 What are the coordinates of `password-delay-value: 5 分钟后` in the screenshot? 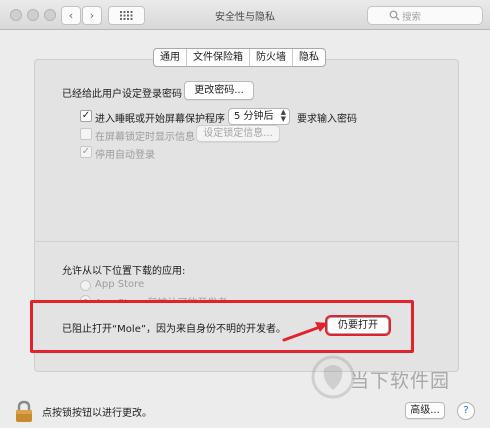 It's located at (254, 116).